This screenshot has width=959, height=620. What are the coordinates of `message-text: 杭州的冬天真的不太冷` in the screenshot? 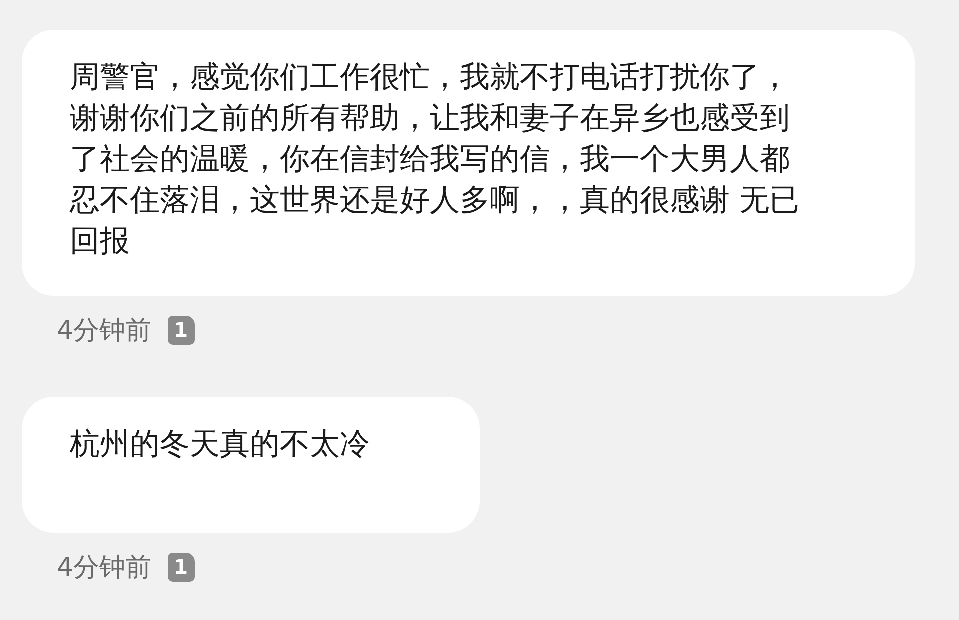 It's located at (220, 445).